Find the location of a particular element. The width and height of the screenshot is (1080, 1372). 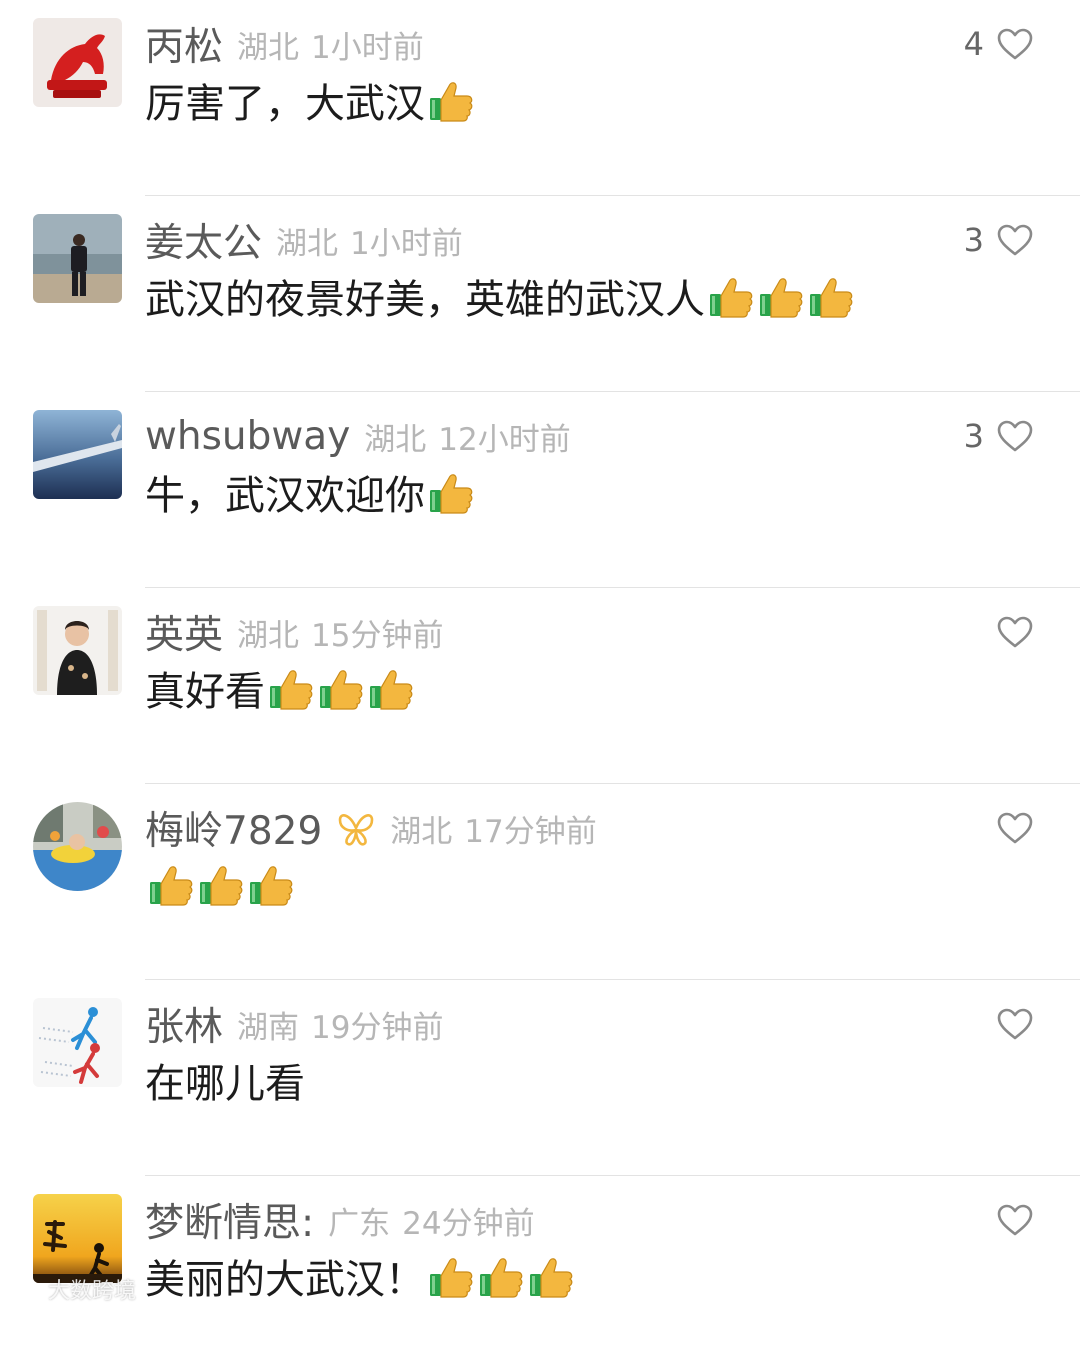

username: 张林 is located at coordinates (184, 1024).